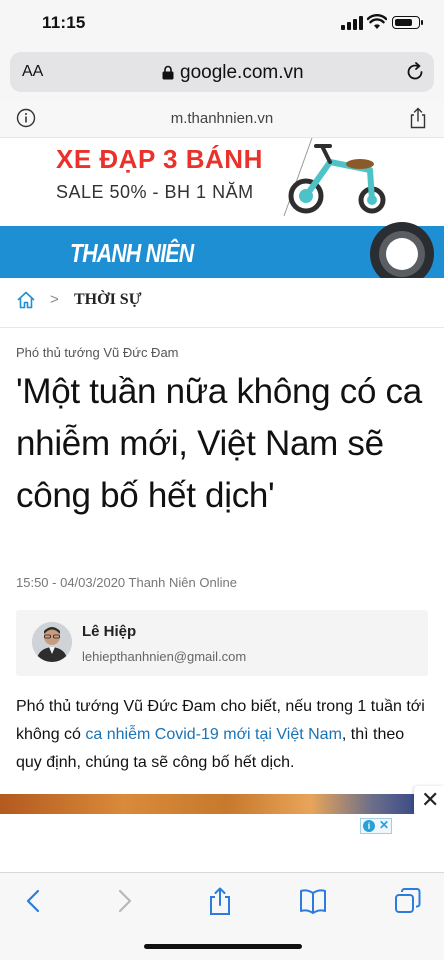 The height and width of the screenshot is (960, 444). What do you see at coordinates (222, 843) in the screenshot?
I see `ad-slot: i ✕` at bounding box center [222, 843].